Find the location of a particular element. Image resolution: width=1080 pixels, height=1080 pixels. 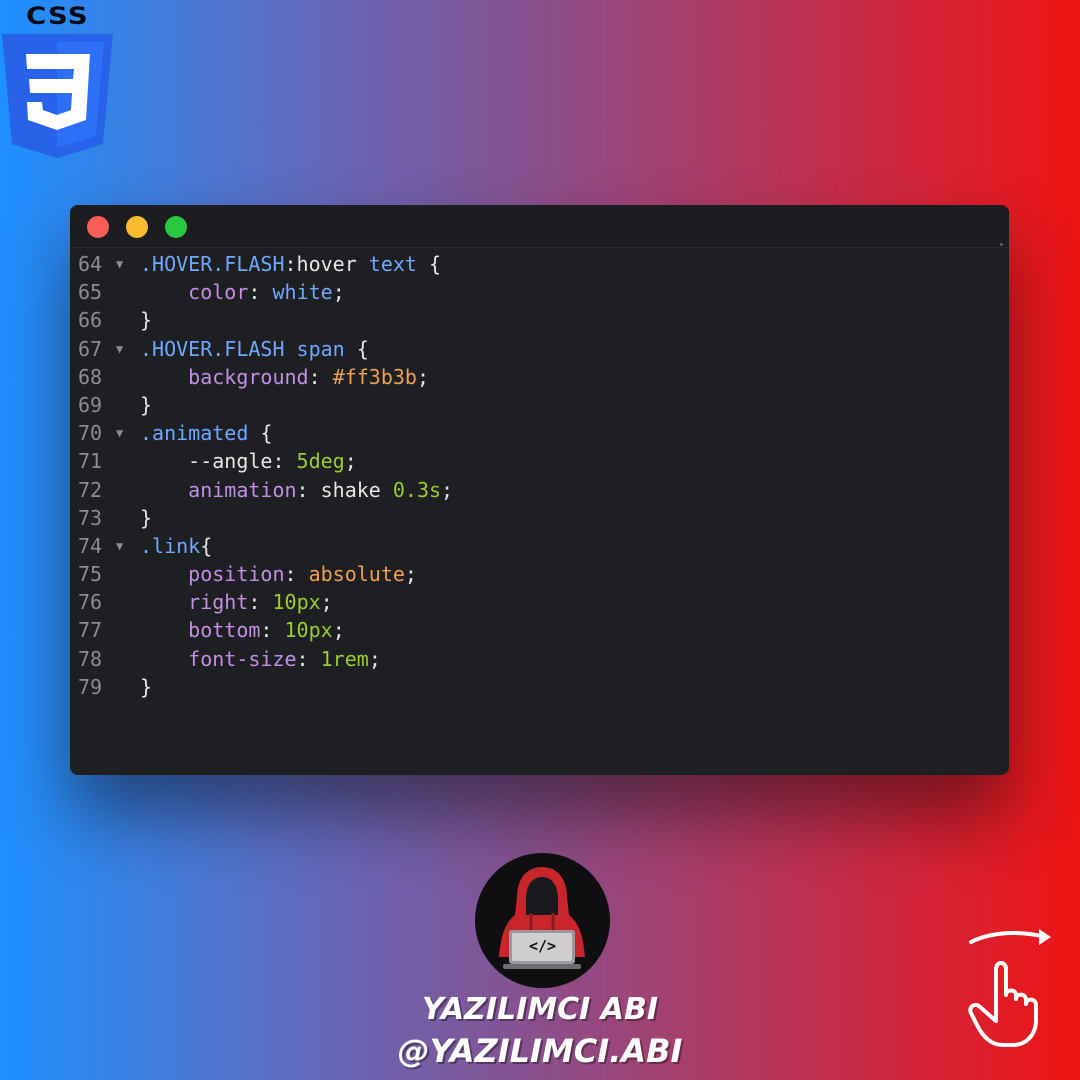

brand-handle: @YAZILIMCI.ABI is located at coordinates (540, 1051).